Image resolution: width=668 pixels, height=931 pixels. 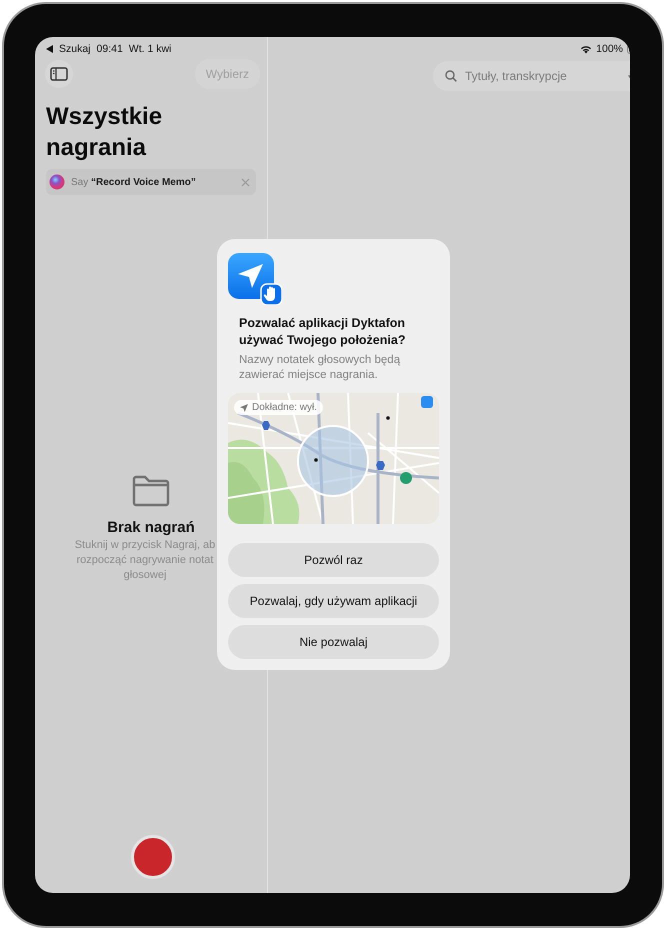 I want to click on location-arrow-icon, so click(x=244, y=408).